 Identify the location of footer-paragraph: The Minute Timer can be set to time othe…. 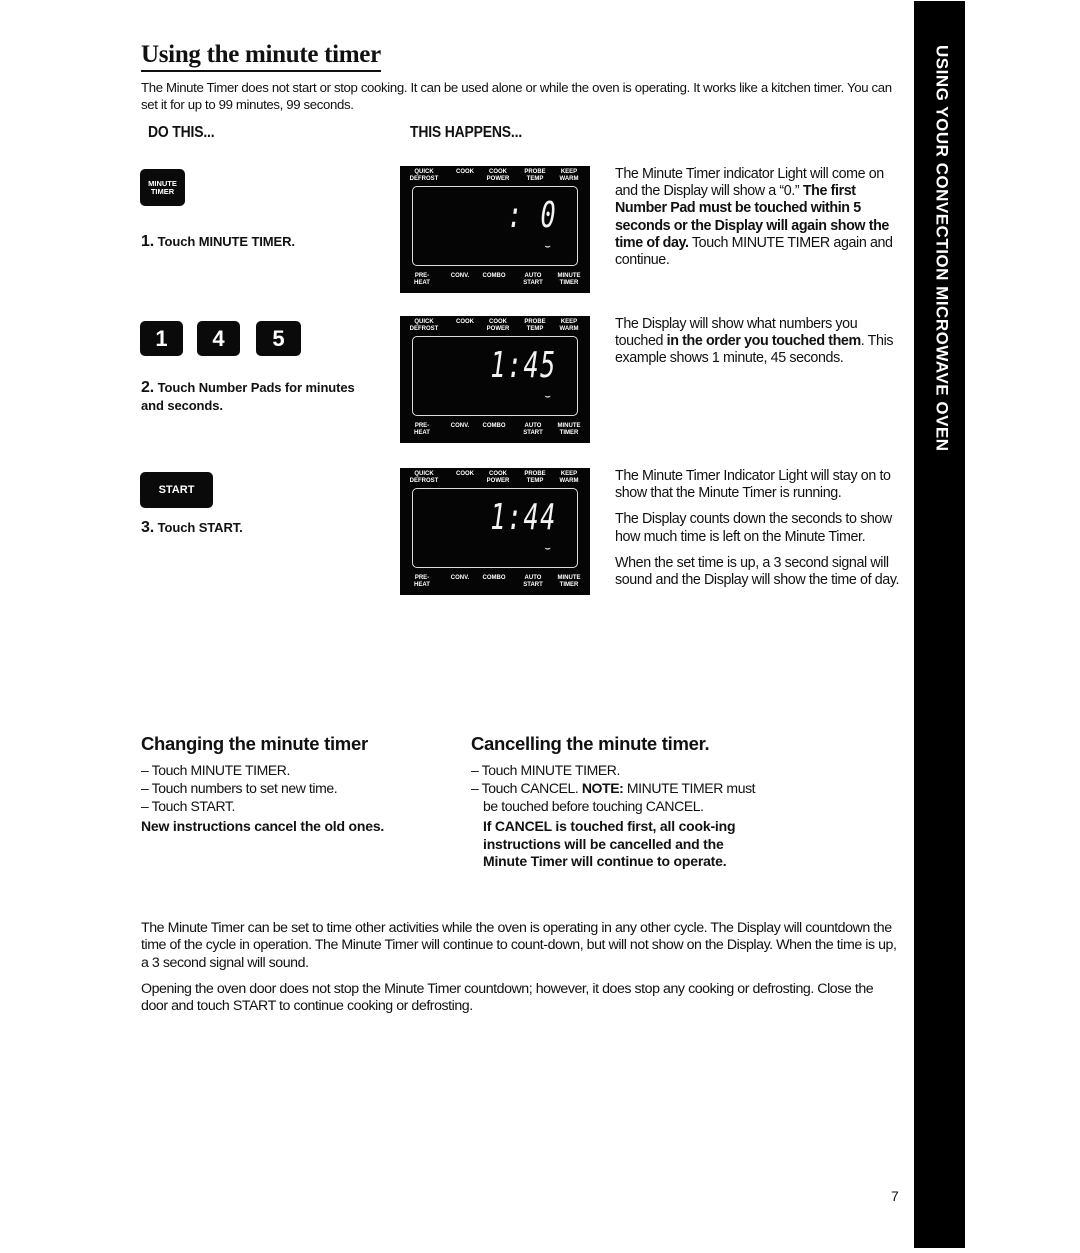
(519, 945).